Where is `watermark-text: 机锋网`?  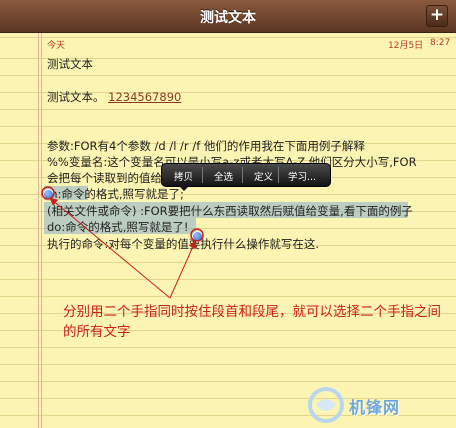 watermark-text: 机锋网 is located at coordinates (375, 407).